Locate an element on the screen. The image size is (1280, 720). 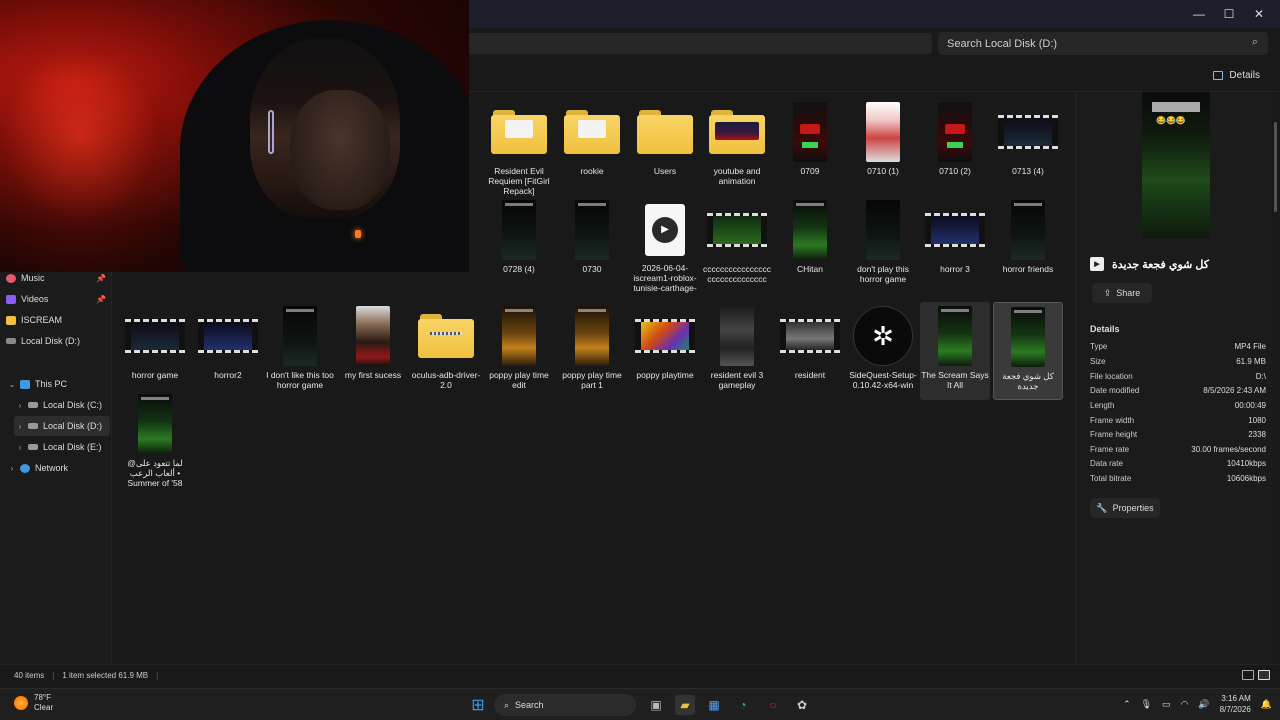
detail-value: 10410kbps is located at coordinates (1246, 463).